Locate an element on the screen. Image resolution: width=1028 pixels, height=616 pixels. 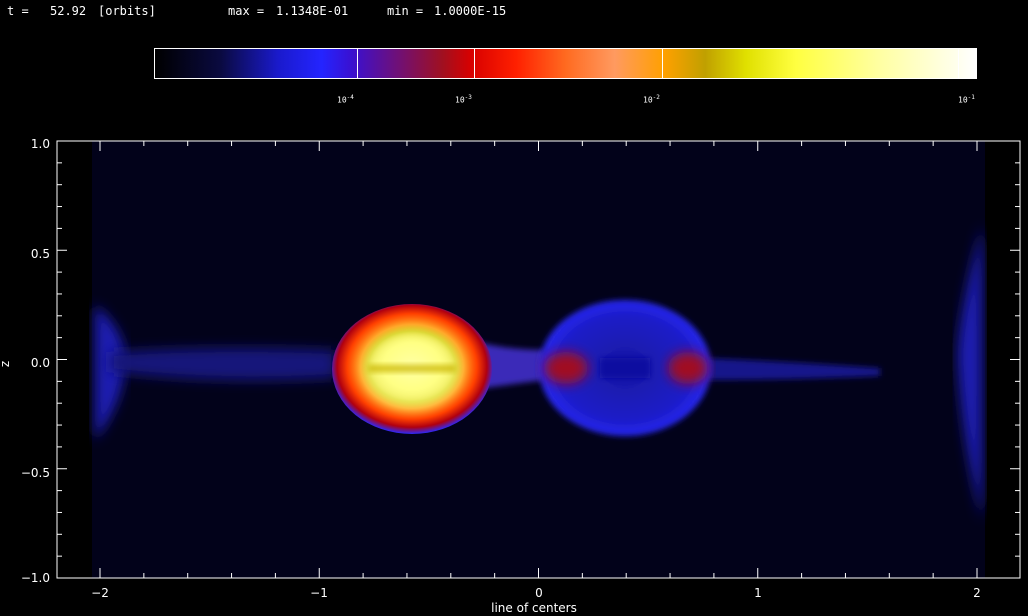
y-tick-label: 0.0 is located at coordinates (40, 363).